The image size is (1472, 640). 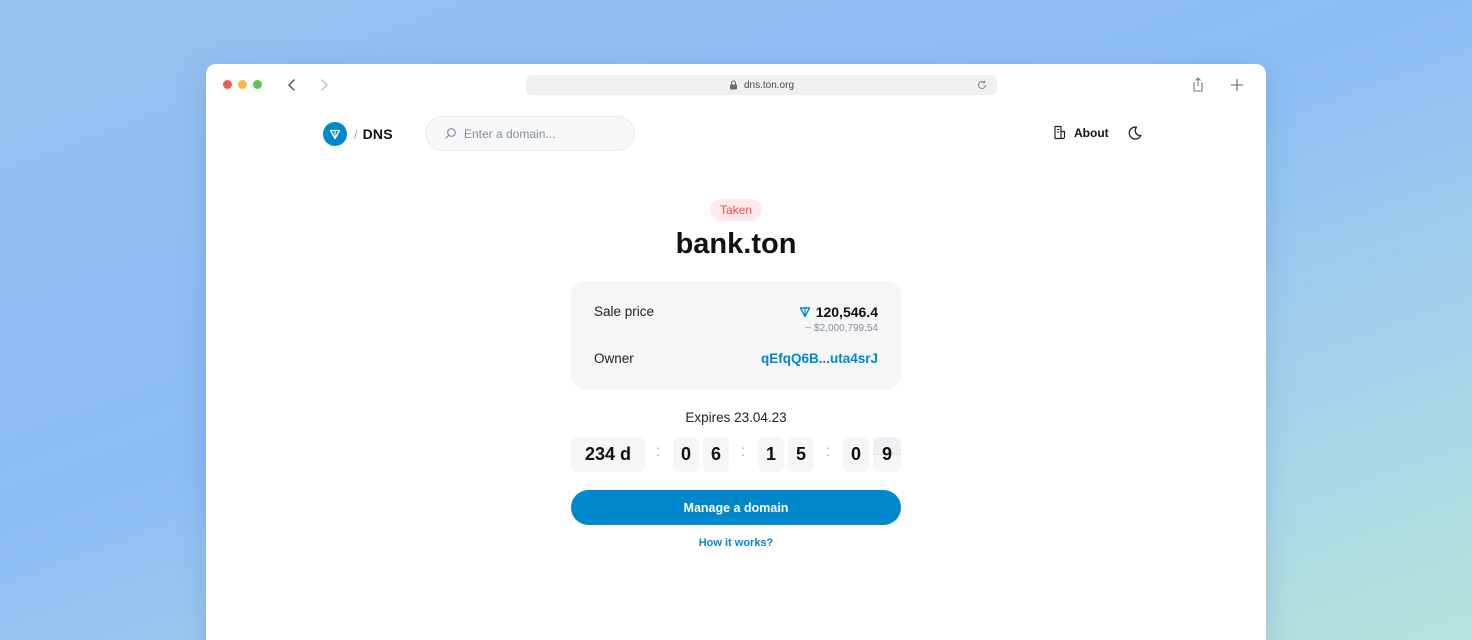 I want to click on maximize-window-button, so click(x=257, y=84).